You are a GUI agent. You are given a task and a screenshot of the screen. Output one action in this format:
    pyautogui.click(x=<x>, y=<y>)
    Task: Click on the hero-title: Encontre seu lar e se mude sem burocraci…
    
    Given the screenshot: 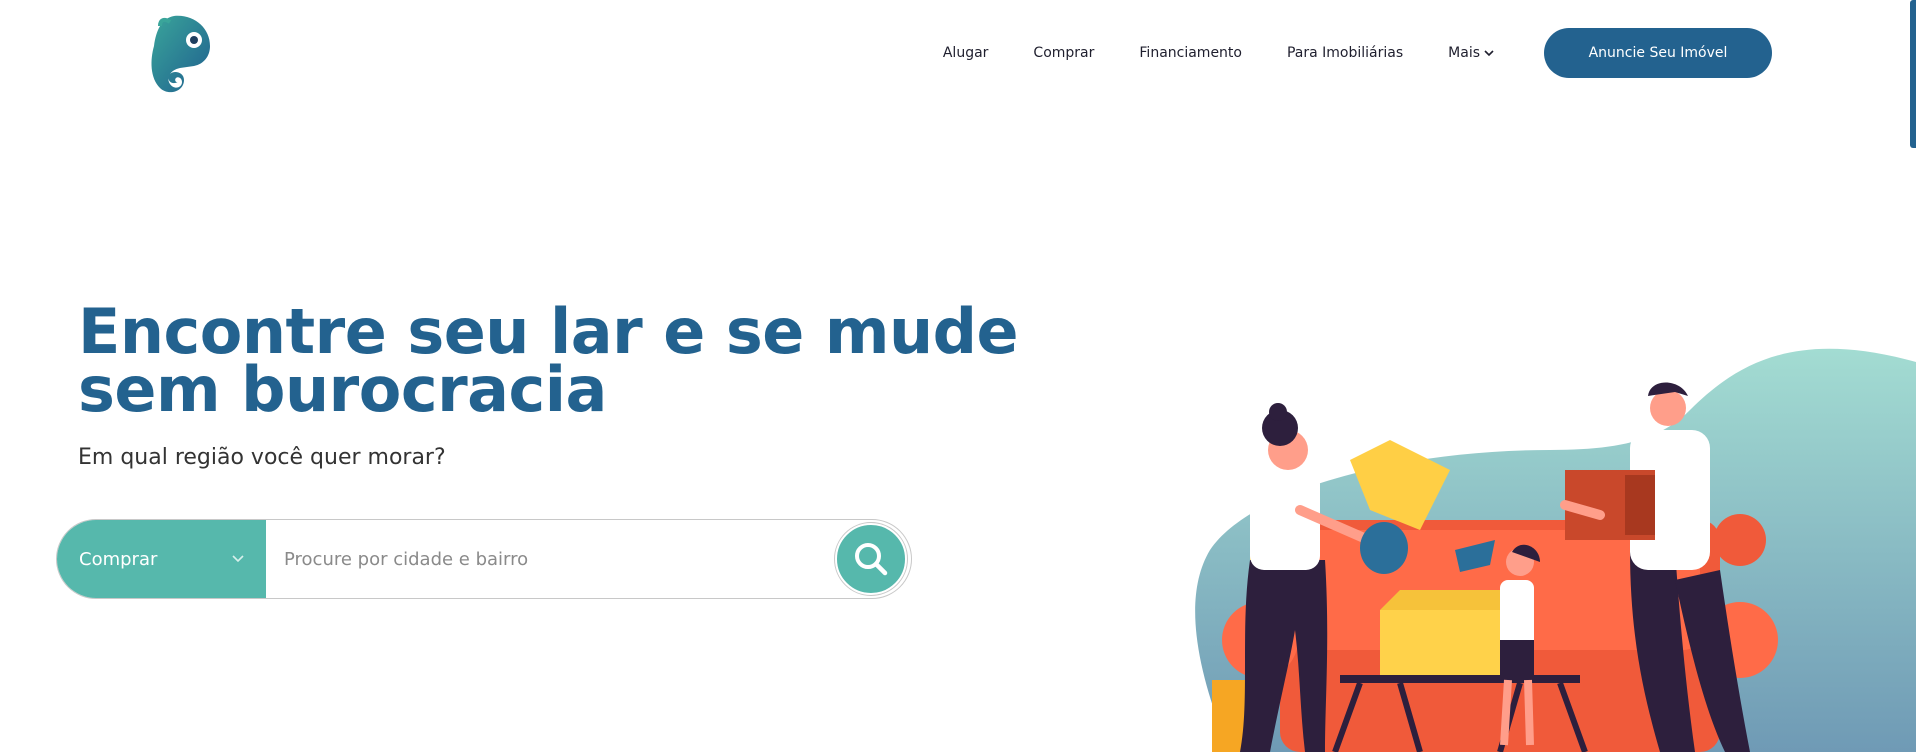 What is the action you would take?
    pyautogui.click(x=548, y=360)
    